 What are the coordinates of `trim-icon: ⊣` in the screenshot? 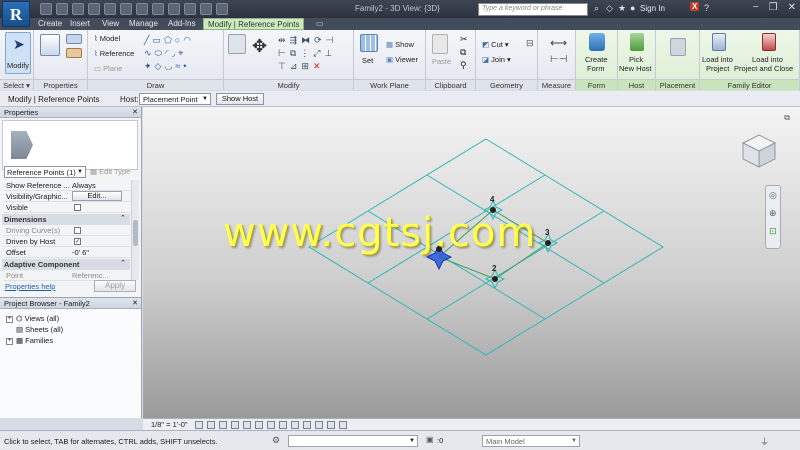 It's located at (332, 40).